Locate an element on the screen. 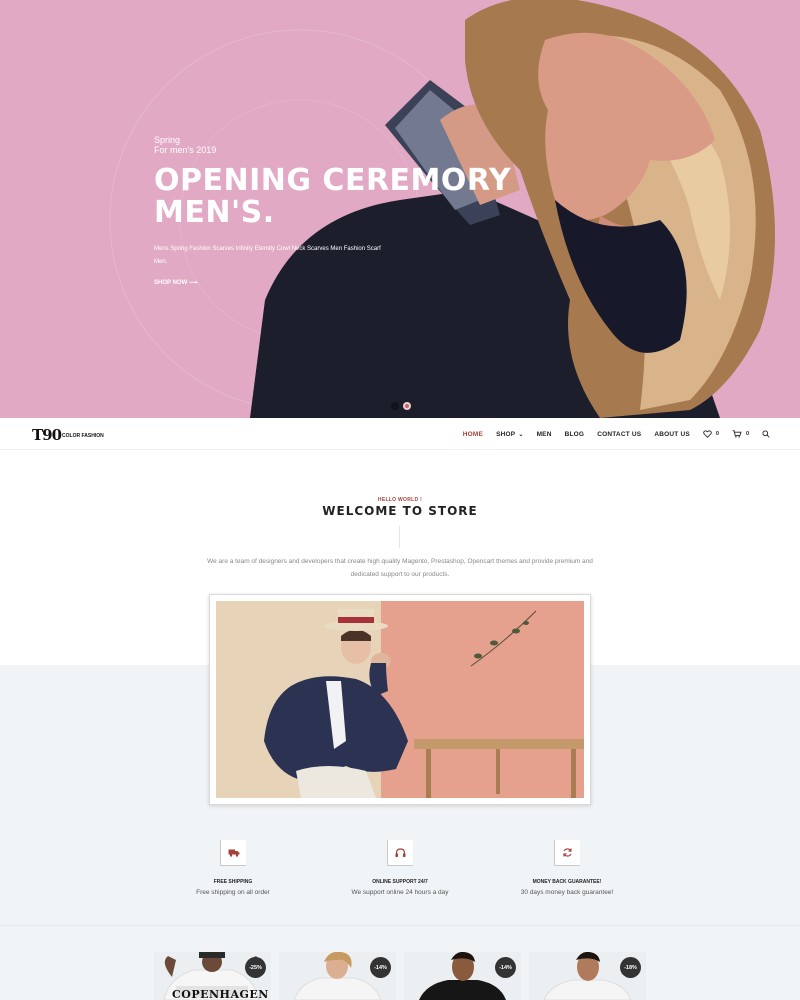 The image size is (800, 1000). refresh-icon is located at coordinates (567, 853).